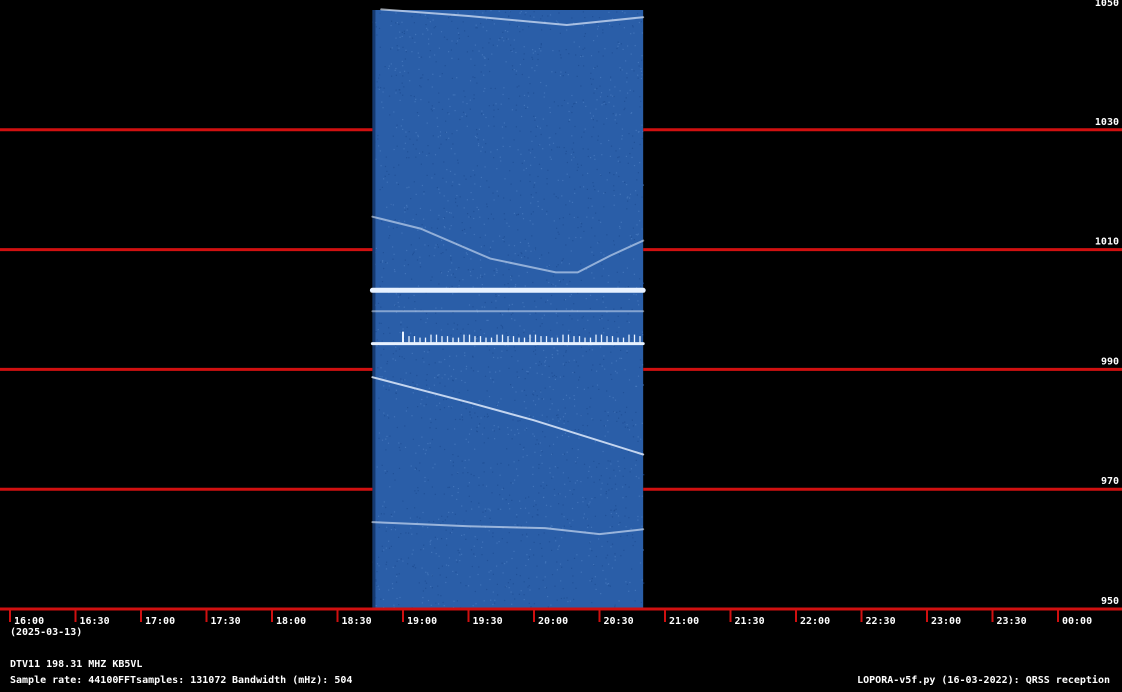 This screenshot has height=692, width=1122. Describe the element at coordinates (374, 309) in the screenshot. I see `waterfall-edge` at that location.